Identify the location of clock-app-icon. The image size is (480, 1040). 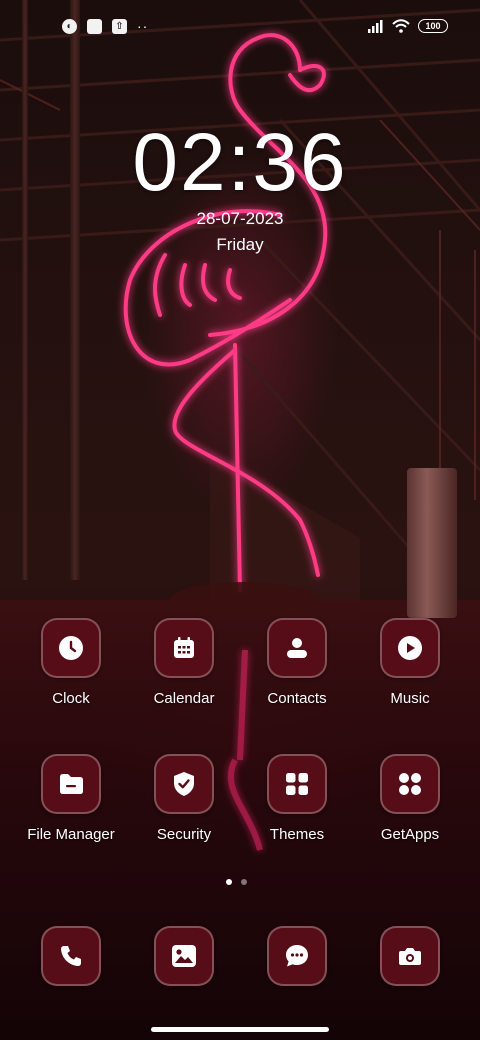
(71, 648).